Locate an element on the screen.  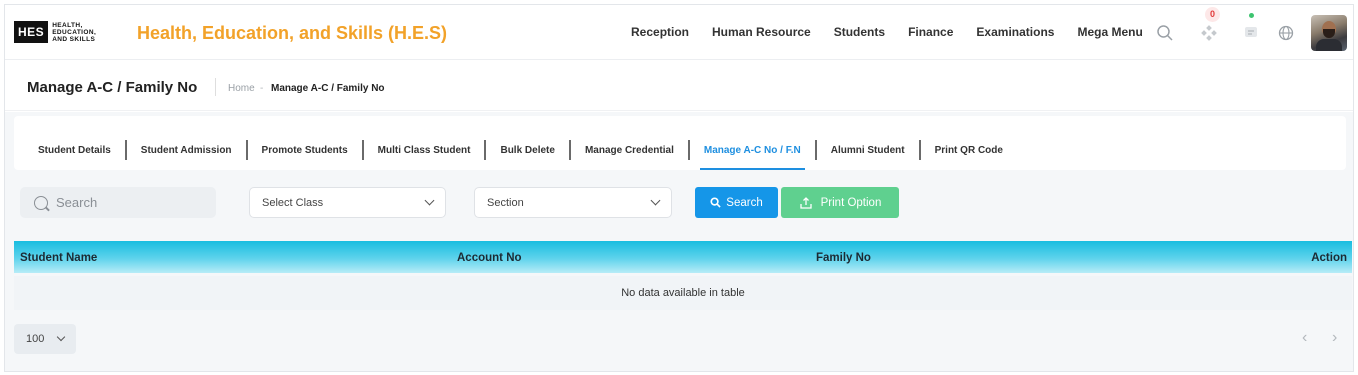
print-option-button: Print Option is located at coordinates (840, 202).